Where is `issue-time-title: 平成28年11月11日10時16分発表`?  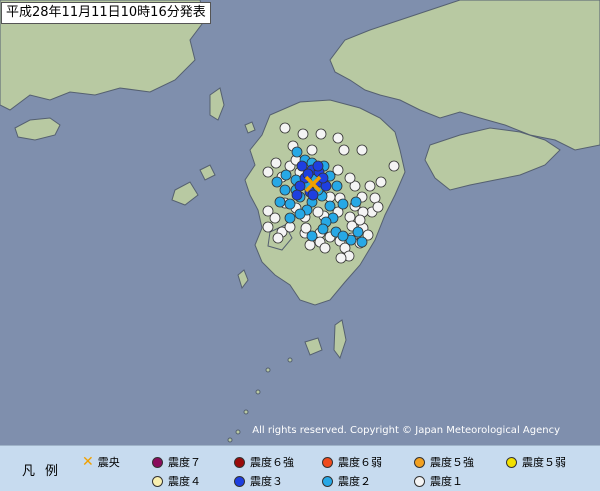 issue-time-title: 平成28年11月11日10時16分発表 is located at coordinates (106, 13).